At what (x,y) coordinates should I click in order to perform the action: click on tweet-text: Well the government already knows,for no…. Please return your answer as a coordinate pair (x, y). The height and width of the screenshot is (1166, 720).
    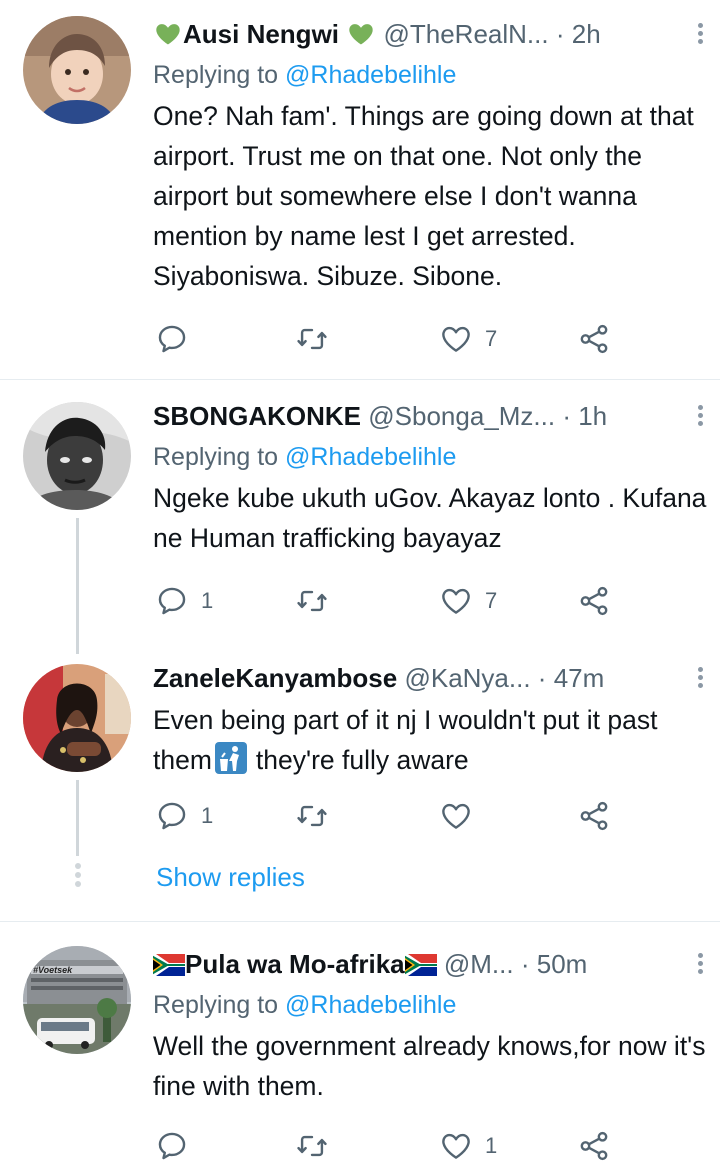
    Looking at the image, I should click on (429, 1066).